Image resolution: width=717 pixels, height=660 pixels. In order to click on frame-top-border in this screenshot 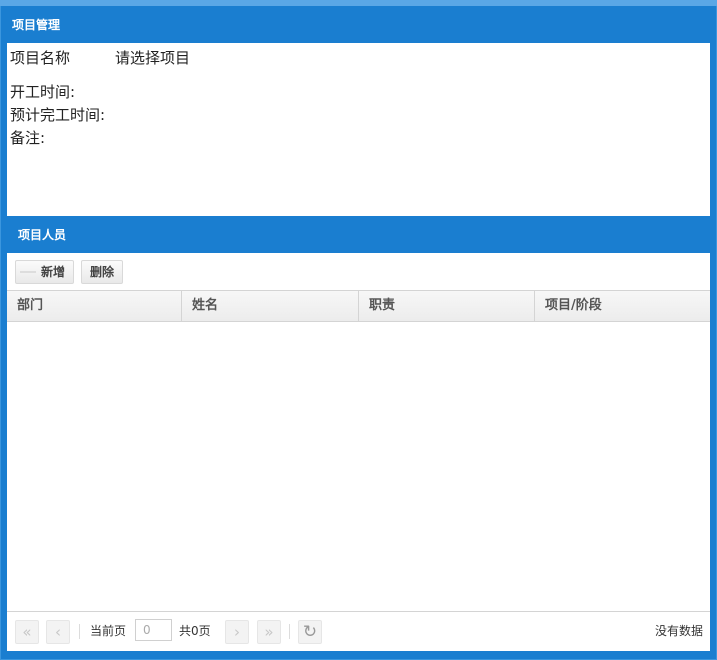, I will do `click(358, 3)`.